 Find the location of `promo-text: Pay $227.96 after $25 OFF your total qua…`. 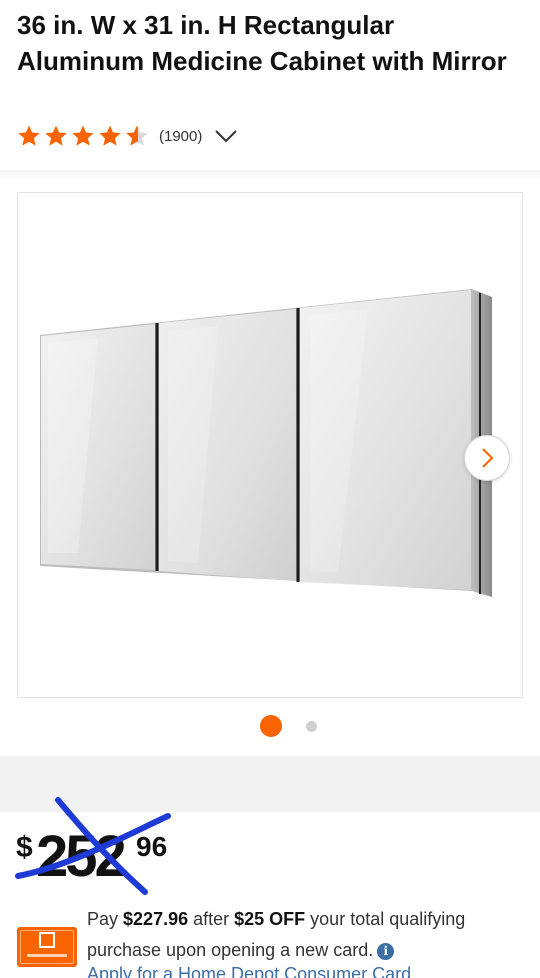

promo-text: Pay $227.96 after $25 OFF your total qua… is located at coordinates (276, 934).